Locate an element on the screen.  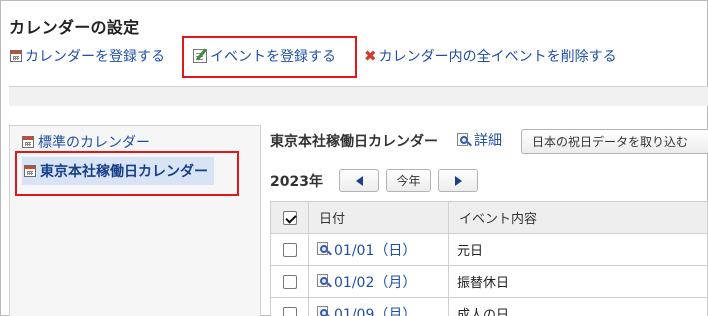
page-title: カレンダーの設定 is located at coordinates (74, 27).